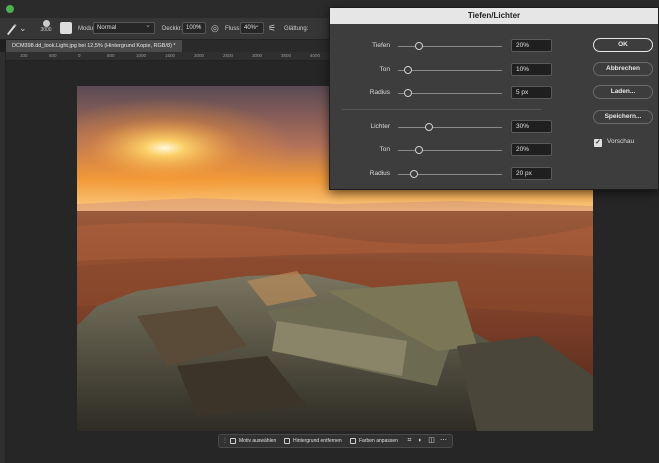  What do you see at coordinates (10, 9) in the screenshot?
I see `window-control-dot` at bounding box center [10, 9].